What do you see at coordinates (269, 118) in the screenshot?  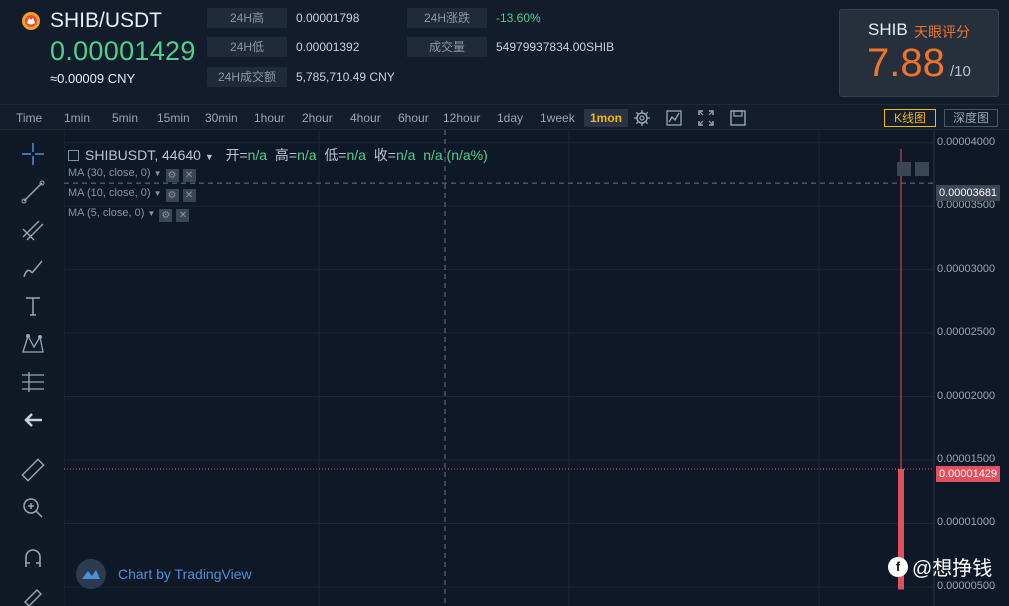 I see `timeframe-1hour: 1hour` at bounding box center [269, 118].